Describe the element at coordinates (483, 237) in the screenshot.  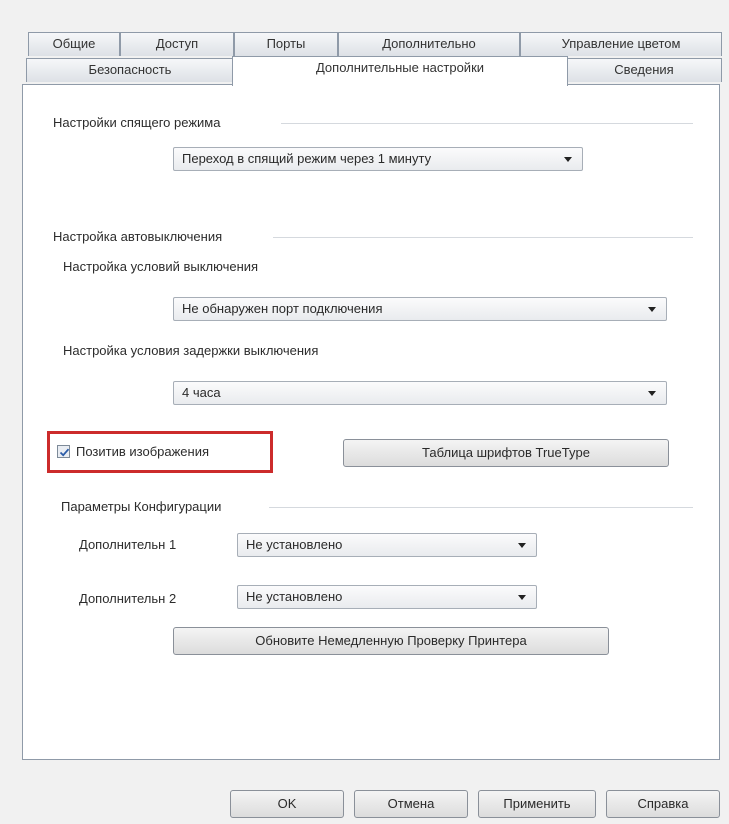
I see `autooff-group-separator` at that location.